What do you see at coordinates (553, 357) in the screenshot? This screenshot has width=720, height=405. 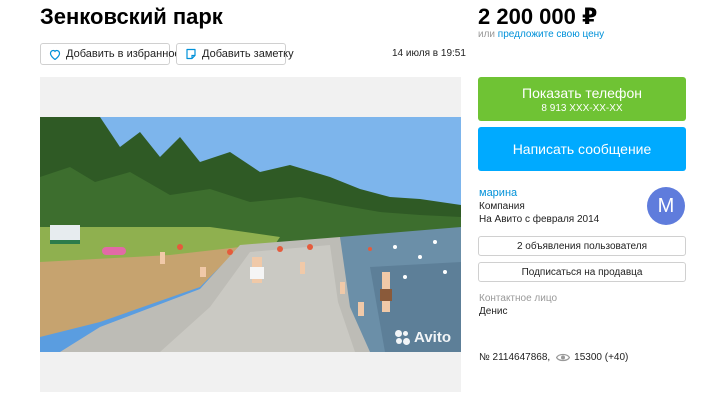 I see `item-meta: № 2114647868, 15300 (+40)` at bounding box center [553, 357].